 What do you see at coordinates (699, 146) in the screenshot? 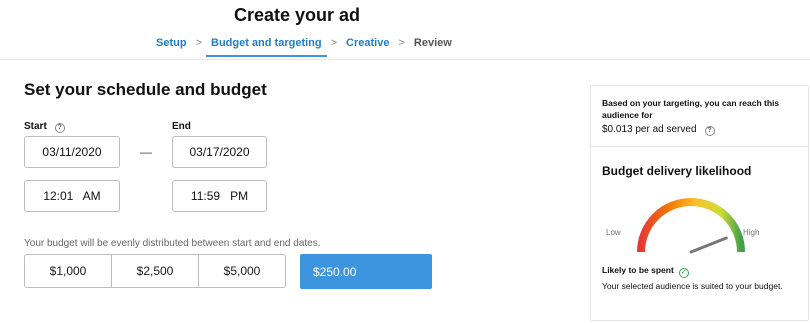
I see `panel-divider` at bounding box center [699, 146].